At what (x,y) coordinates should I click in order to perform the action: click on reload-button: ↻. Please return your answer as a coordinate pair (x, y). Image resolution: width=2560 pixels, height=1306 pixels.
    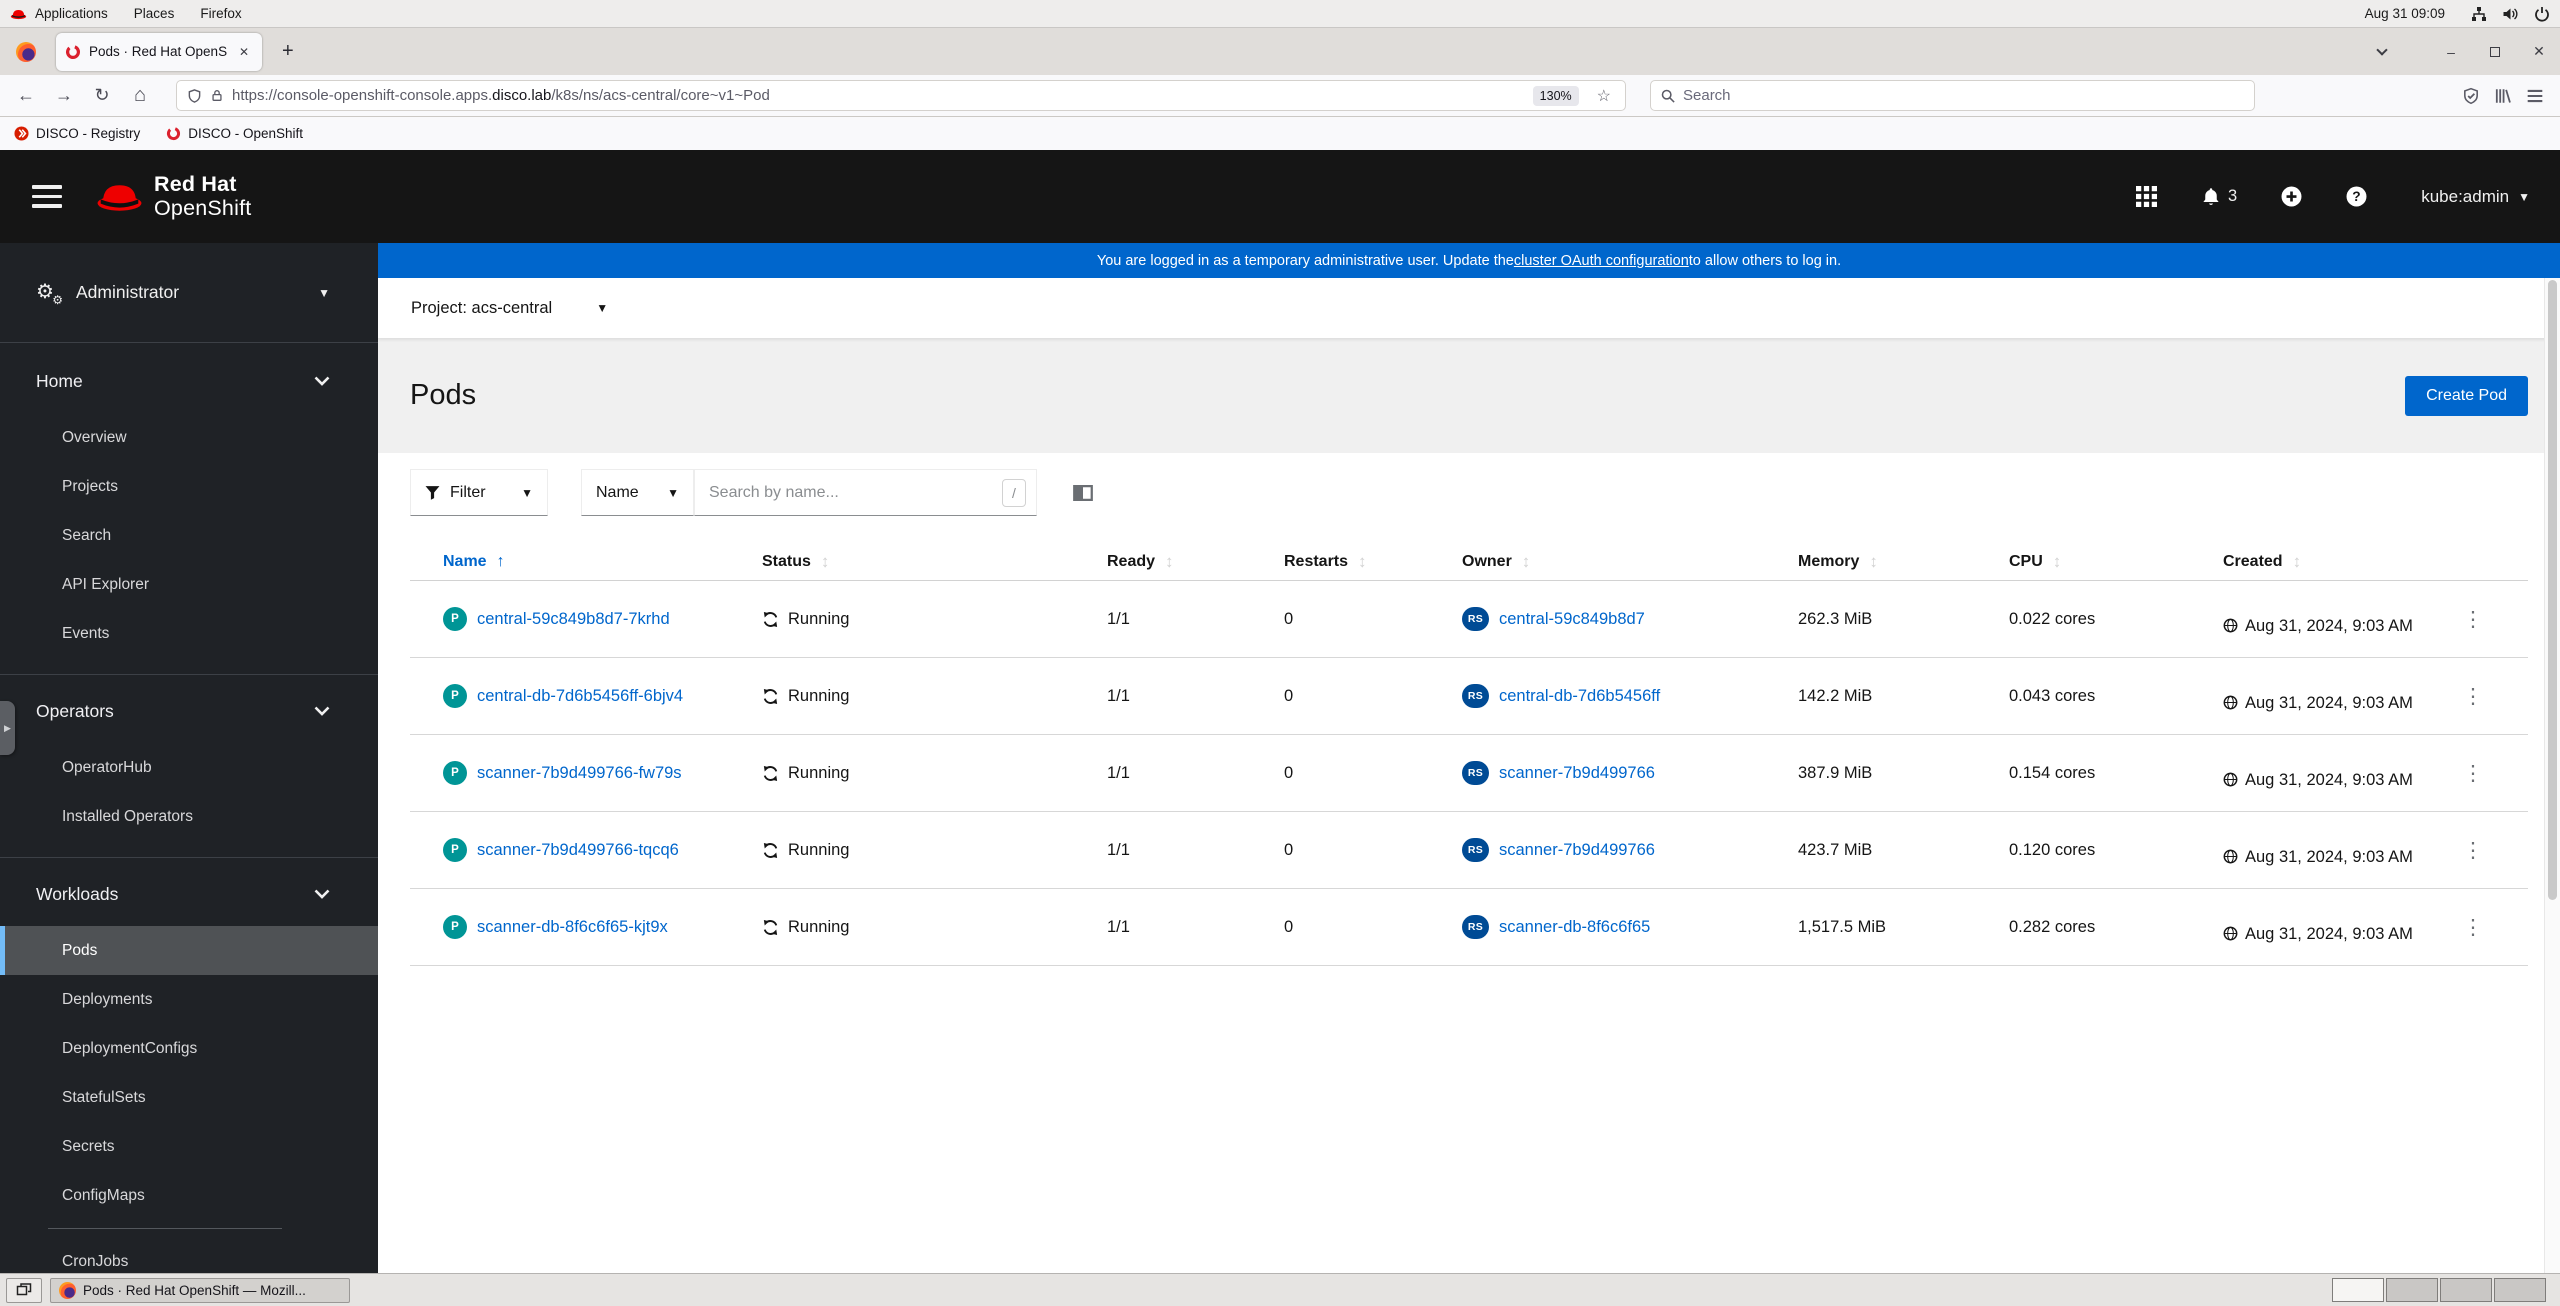
    Looking at the image, I should click on (102, 96).